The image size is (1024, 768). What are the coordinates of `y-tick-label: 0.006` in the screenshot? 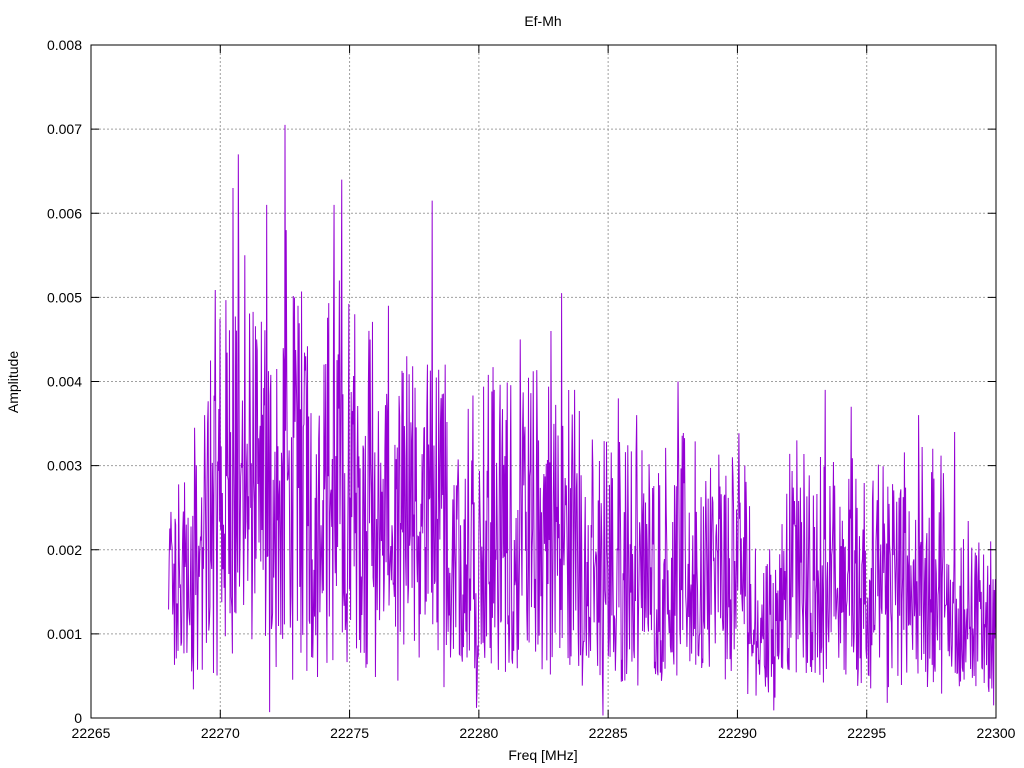 It's located at (64, 213).